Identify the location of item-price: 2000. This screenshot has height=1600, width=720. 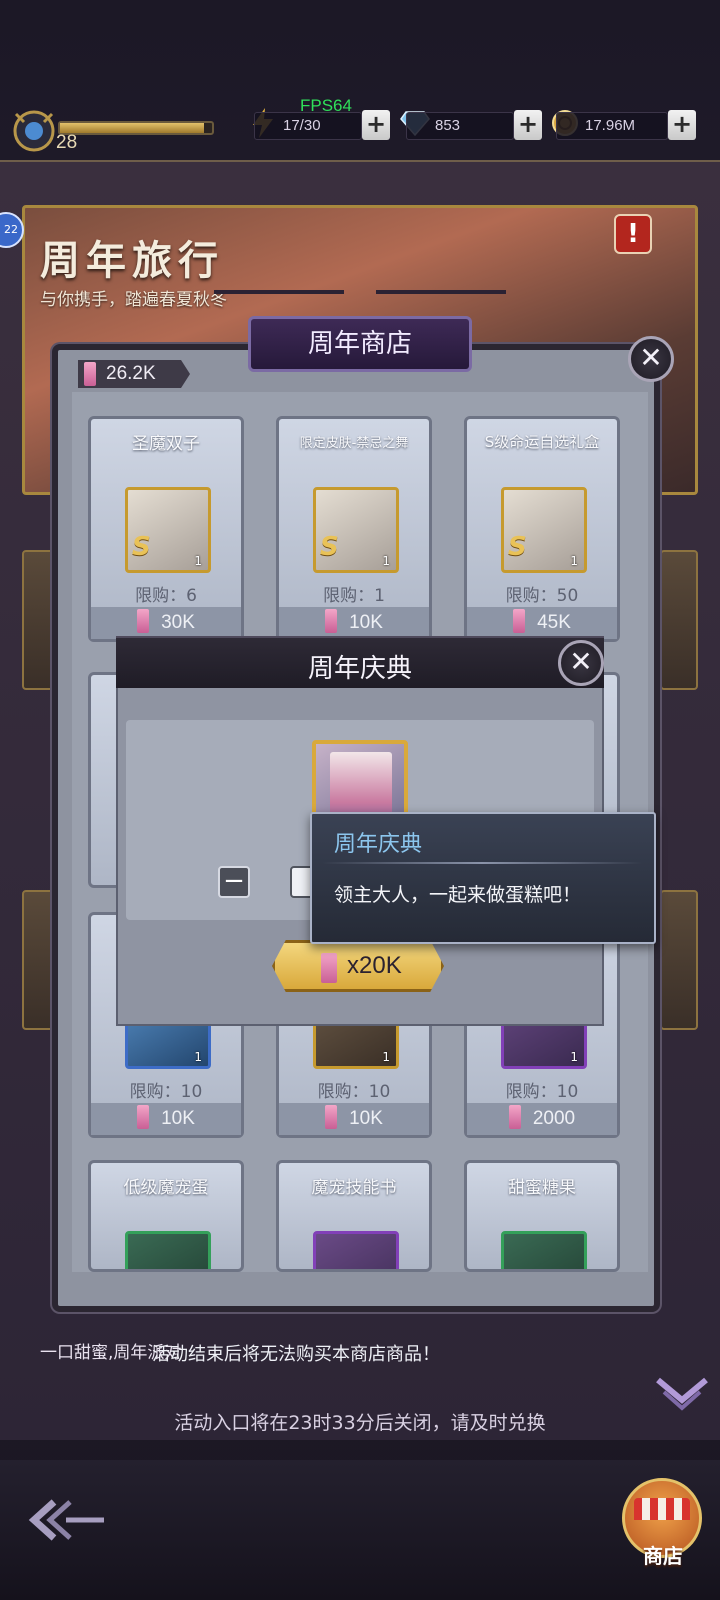
(542, 1119).